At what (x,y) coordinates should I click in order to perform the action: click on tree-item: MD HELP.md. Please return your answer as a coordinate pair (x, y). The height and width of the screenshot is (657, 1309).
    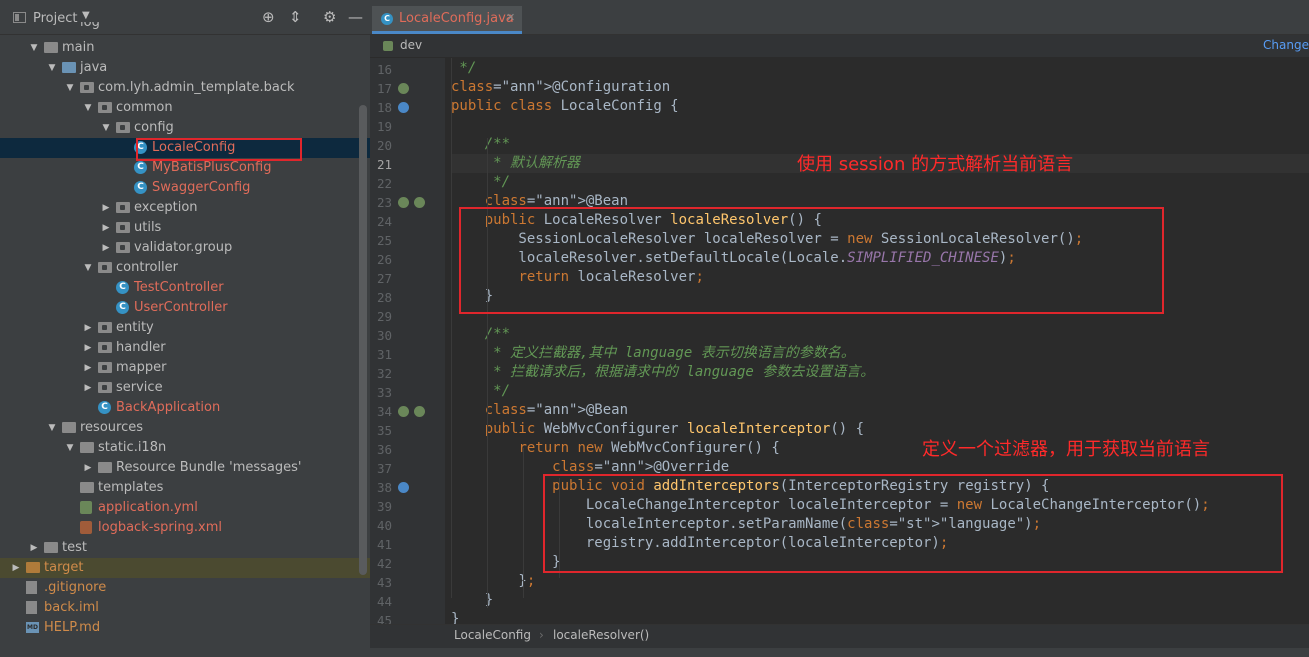
    Looking at the image, I should click on (185, 628).